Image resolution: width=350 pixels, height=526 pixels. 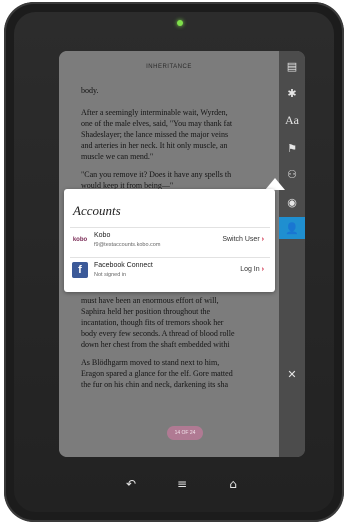 What do you see at coordinates (110, 275) in the screenshot?
I see `account-status: Not signed in` at bounding box center [110, 275].